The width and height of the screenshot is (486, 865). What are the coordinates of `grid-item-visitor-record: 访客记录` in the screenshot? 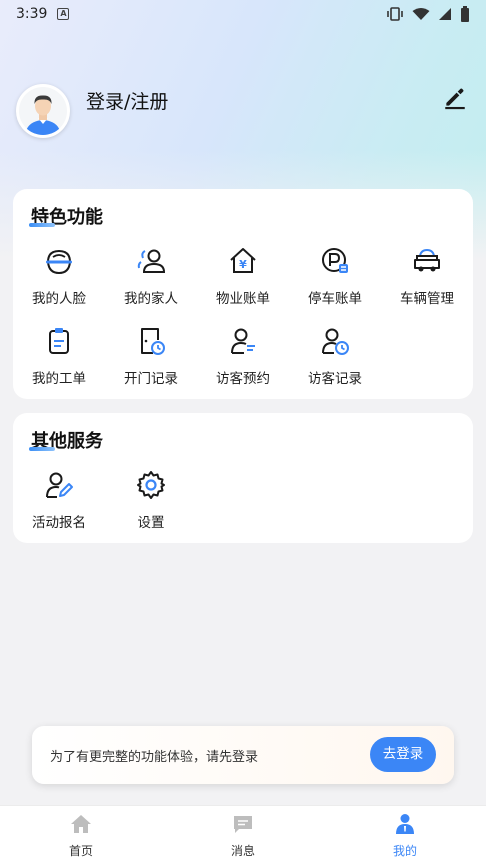 It's located at (335, 361).